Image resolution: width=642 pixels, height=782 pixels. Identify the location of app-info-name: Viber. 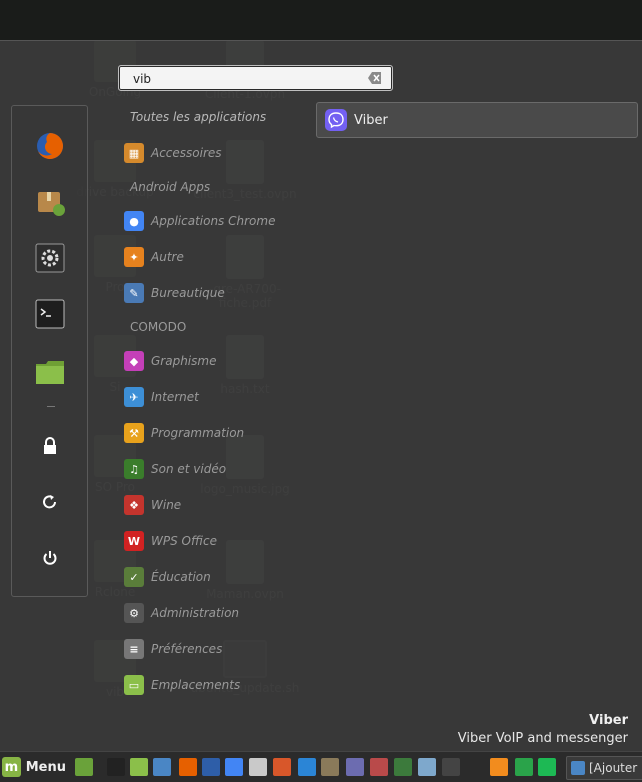
(608, 720).